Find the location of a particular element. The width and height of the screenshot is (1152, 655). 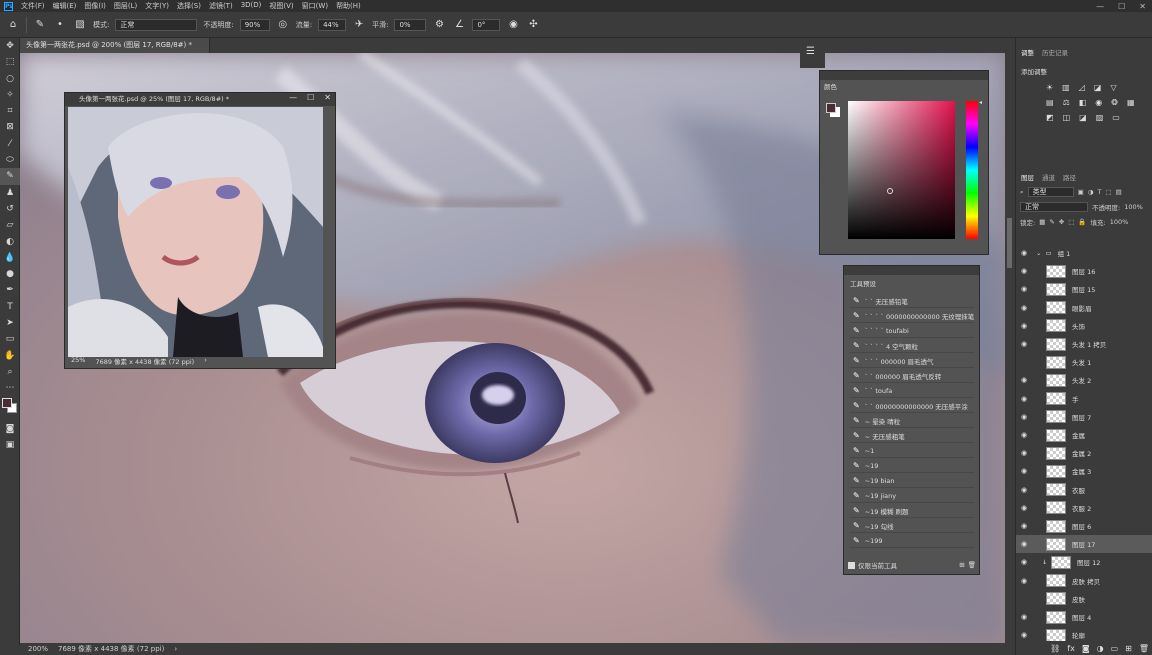

blend-mode-select: 正常 is located at coordinates (1054, 207).